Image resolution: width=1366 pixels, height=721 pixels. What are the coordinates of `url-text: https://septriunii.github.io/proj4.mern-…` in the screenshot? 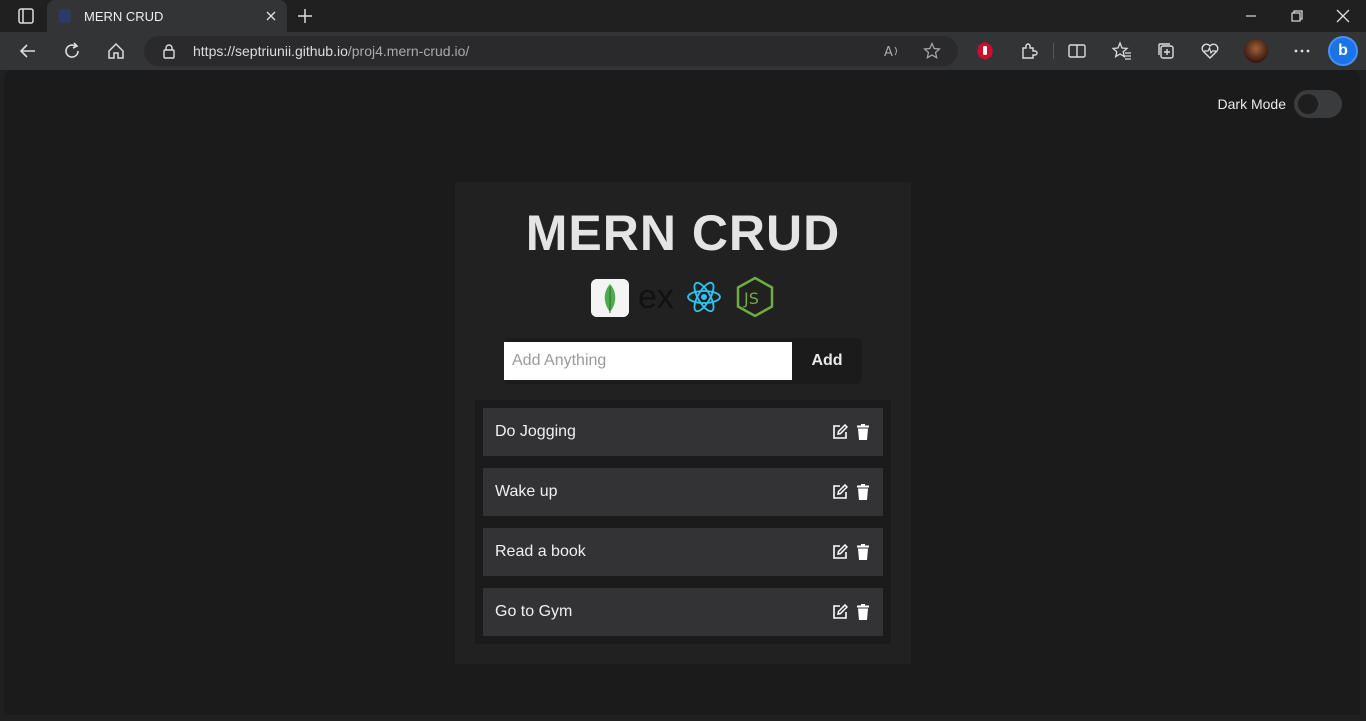 It's located at (331, 51).